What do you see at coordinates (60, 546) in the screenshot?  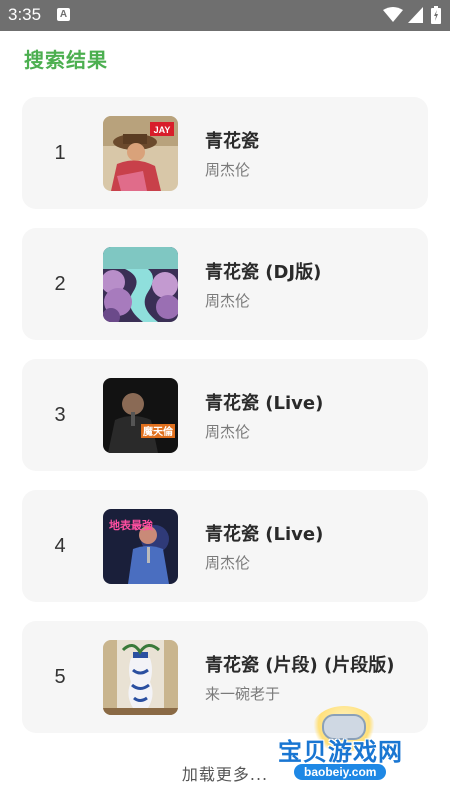 I see `result-rank: 4` at bounding box center [60, 546].